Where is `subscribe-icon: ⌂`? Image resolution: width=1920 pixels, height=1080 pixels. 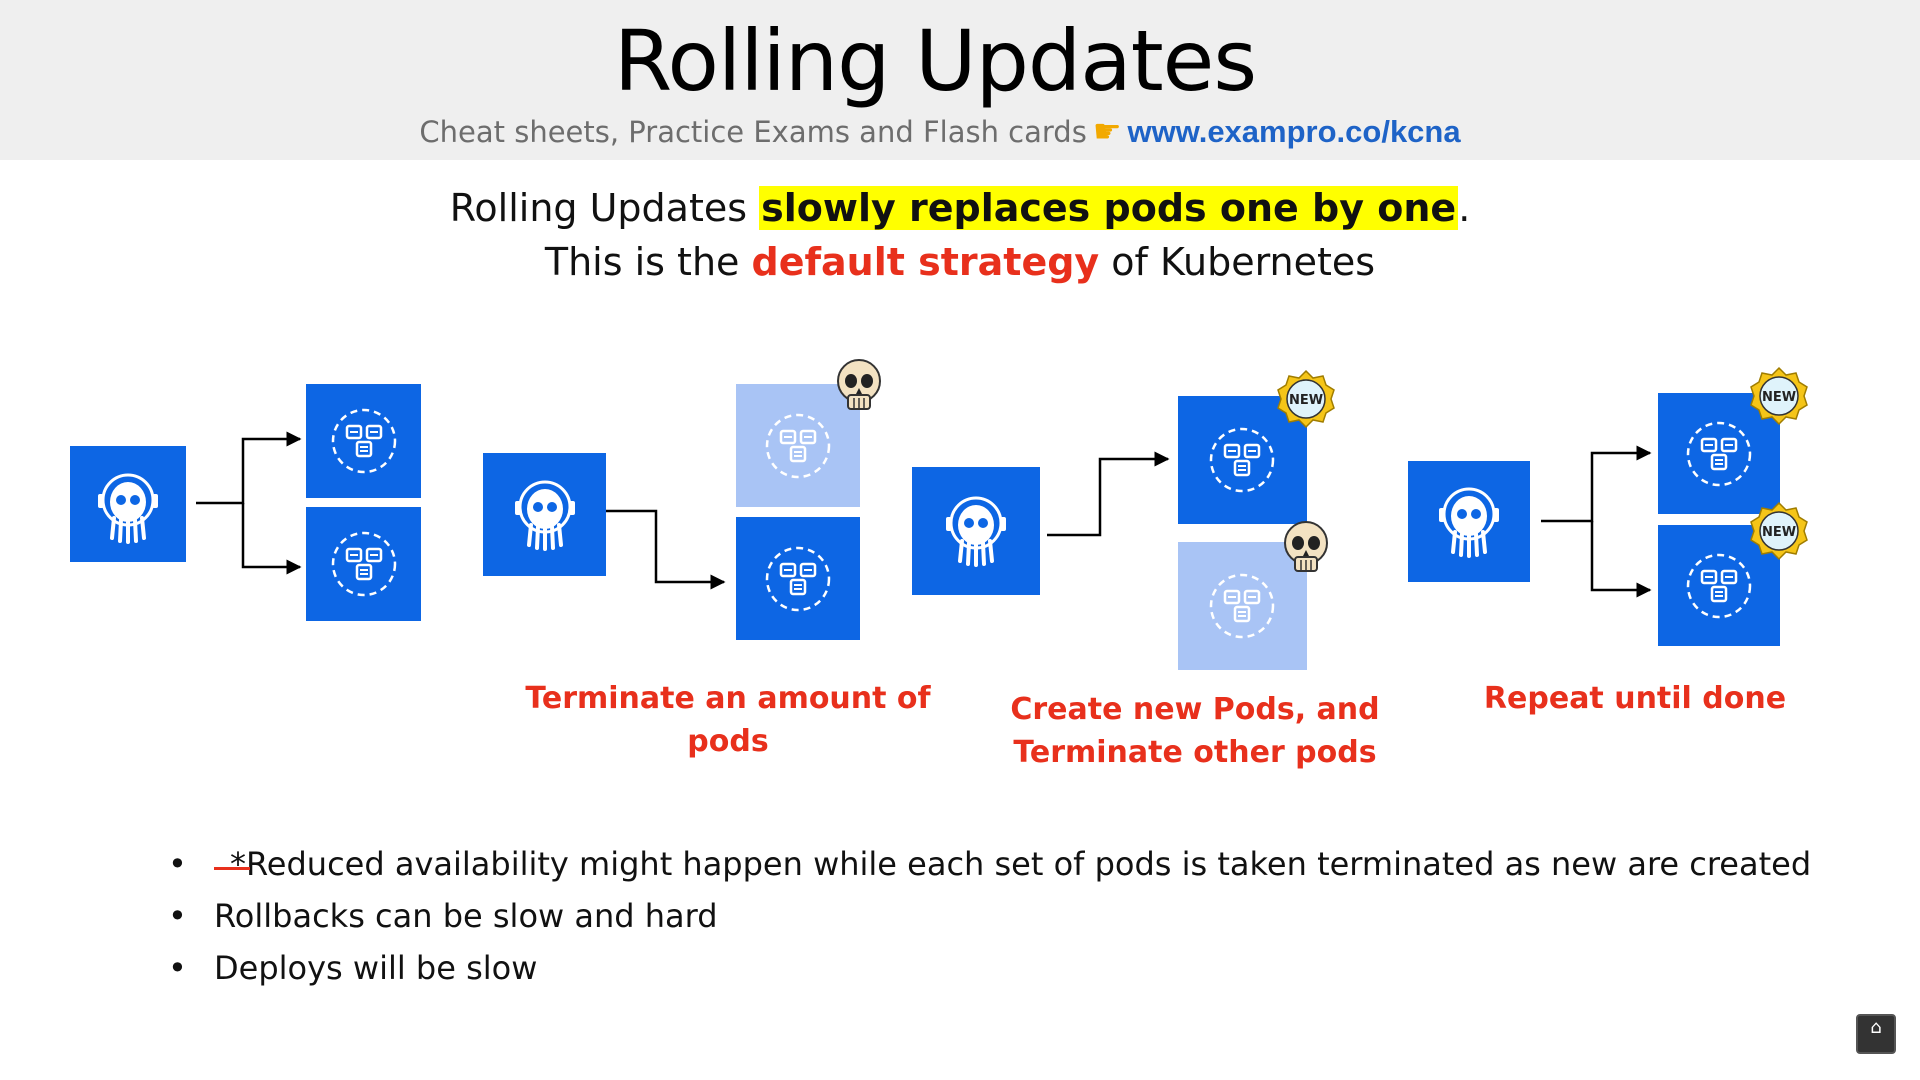 subscribe-icon: ⌂ is located at coordinates (1876, 1034).